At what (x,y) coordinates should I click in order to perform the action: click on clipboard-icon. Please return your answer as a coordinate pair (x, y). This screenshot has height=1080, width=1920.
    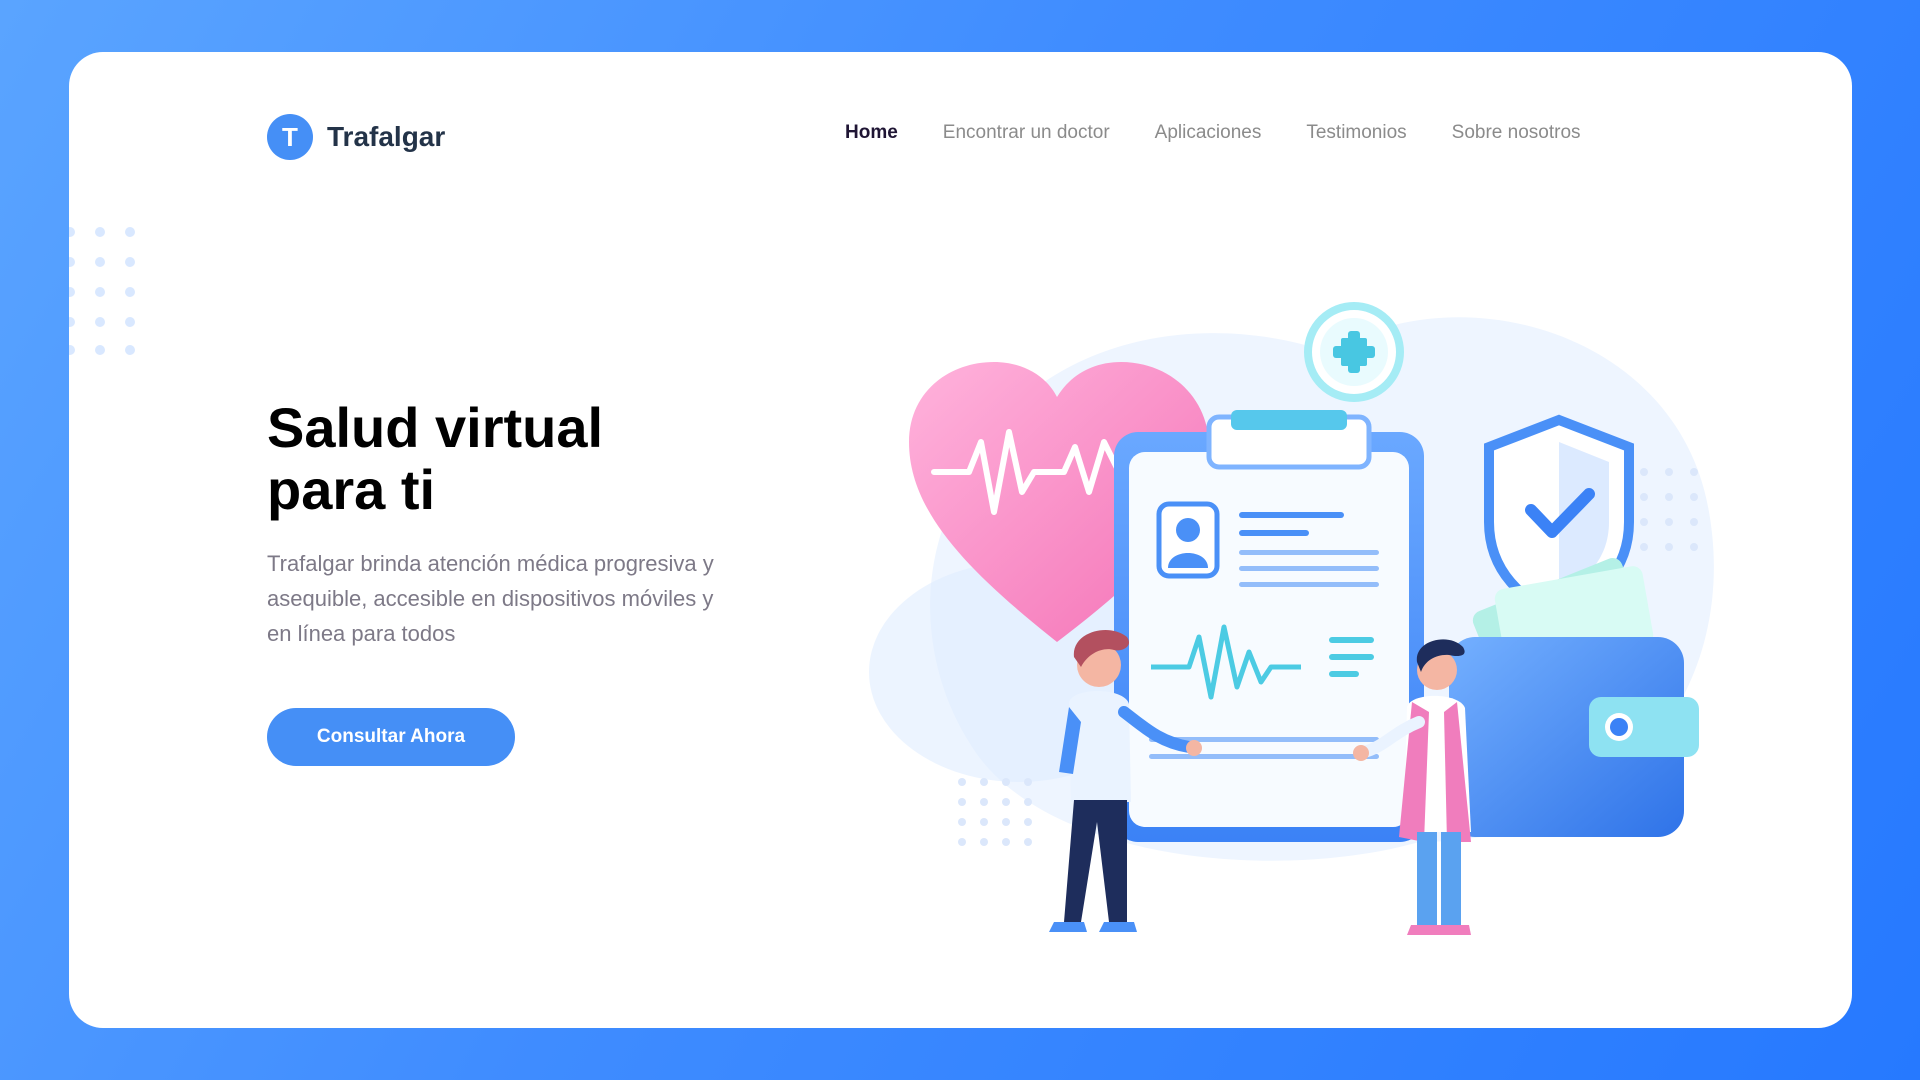
    Looking at the image, I should click on (1269, 626).